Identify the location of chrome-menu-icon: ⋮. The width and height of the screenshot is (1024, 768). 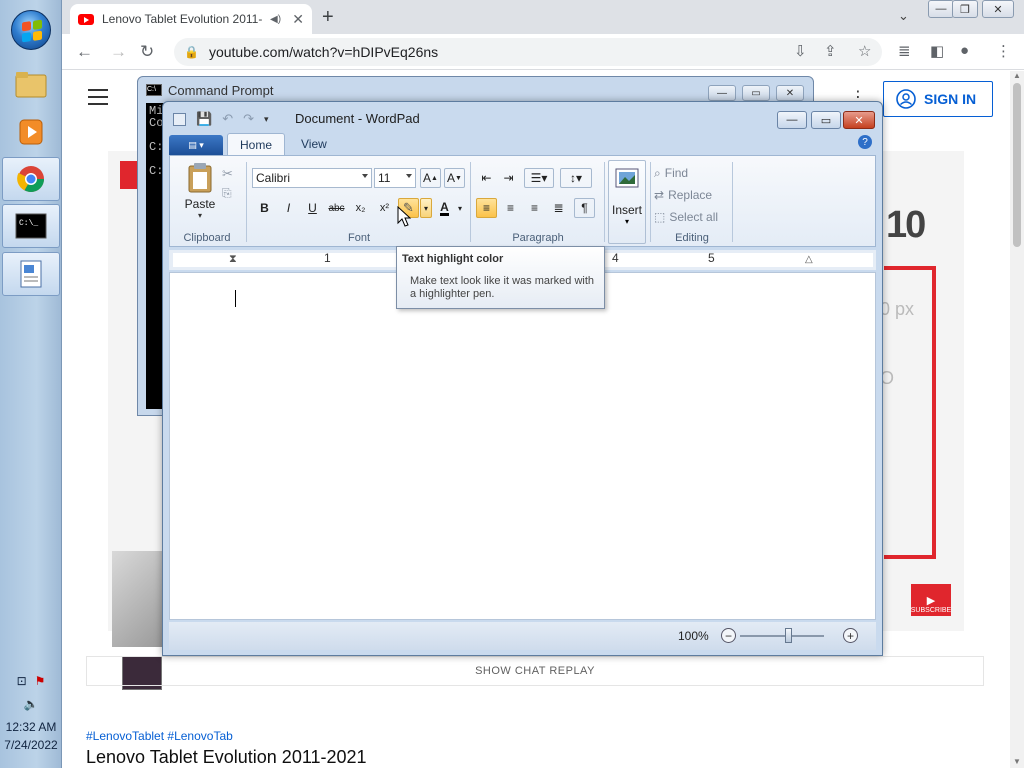
(1003, 51).